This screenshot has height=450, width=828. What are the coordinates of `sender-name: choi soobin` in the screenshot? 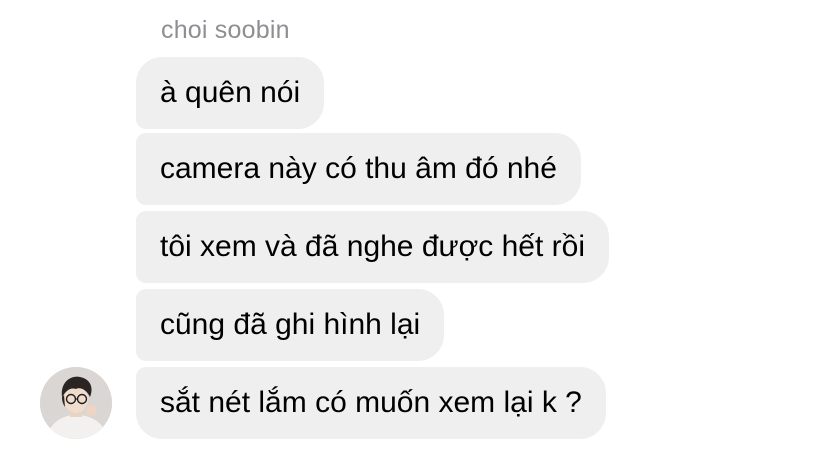 It's located at (225, 30).